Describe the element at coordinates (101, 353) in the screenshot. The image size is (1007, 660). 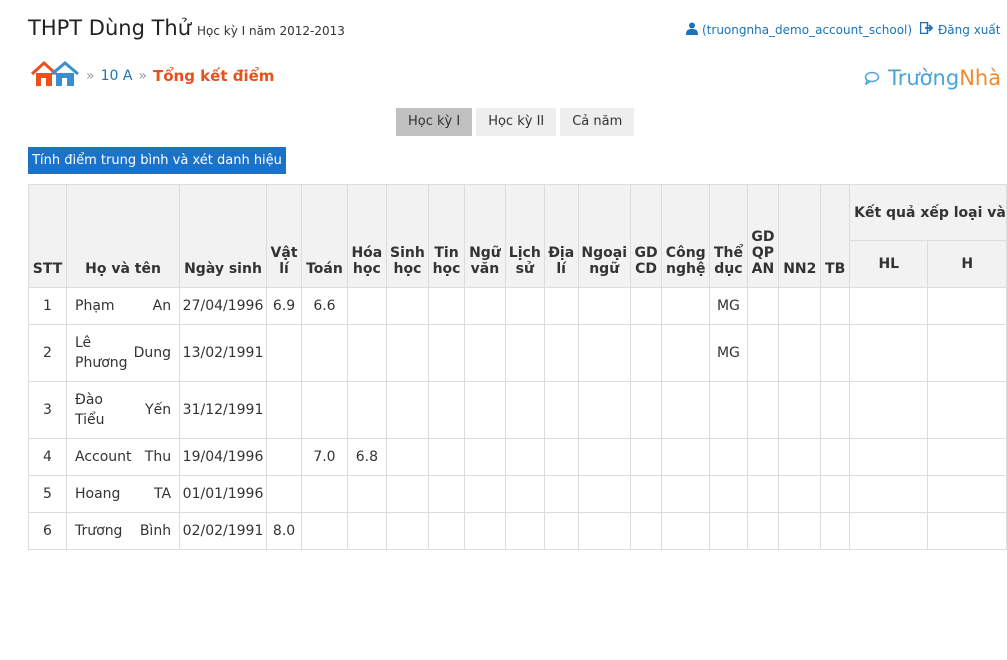
I see `last-name: Lê Phương` at that location.